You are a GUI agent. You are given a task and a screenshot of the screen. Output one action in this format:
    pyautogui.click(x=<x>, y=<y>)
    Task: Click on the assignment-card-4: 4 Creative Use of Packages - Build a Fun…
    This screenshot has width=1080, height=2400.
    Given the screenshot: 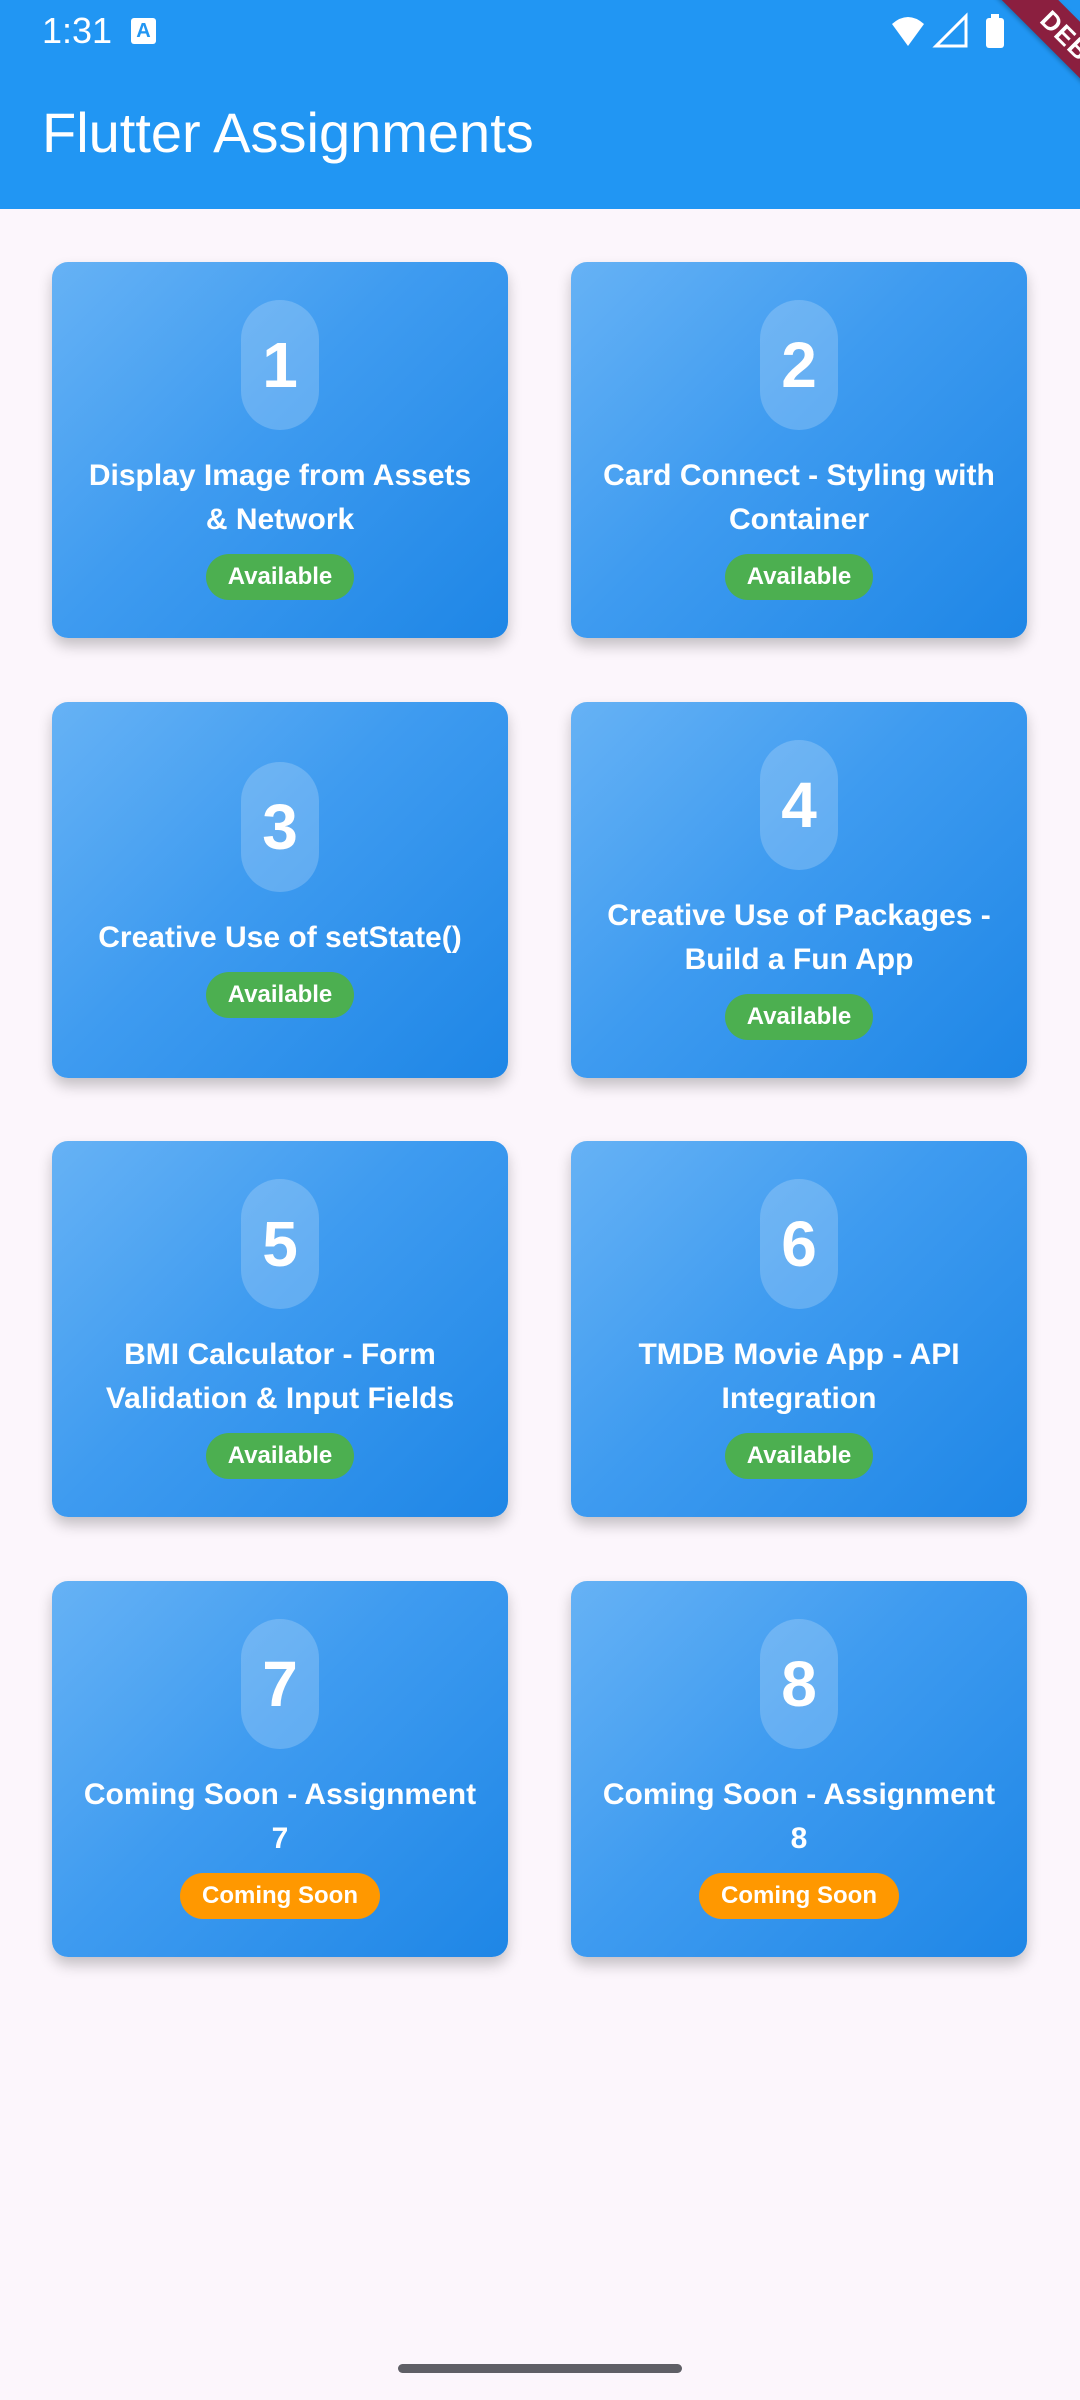 What is the action you would take?
    pyautogui.click(x=799, y=890)
    